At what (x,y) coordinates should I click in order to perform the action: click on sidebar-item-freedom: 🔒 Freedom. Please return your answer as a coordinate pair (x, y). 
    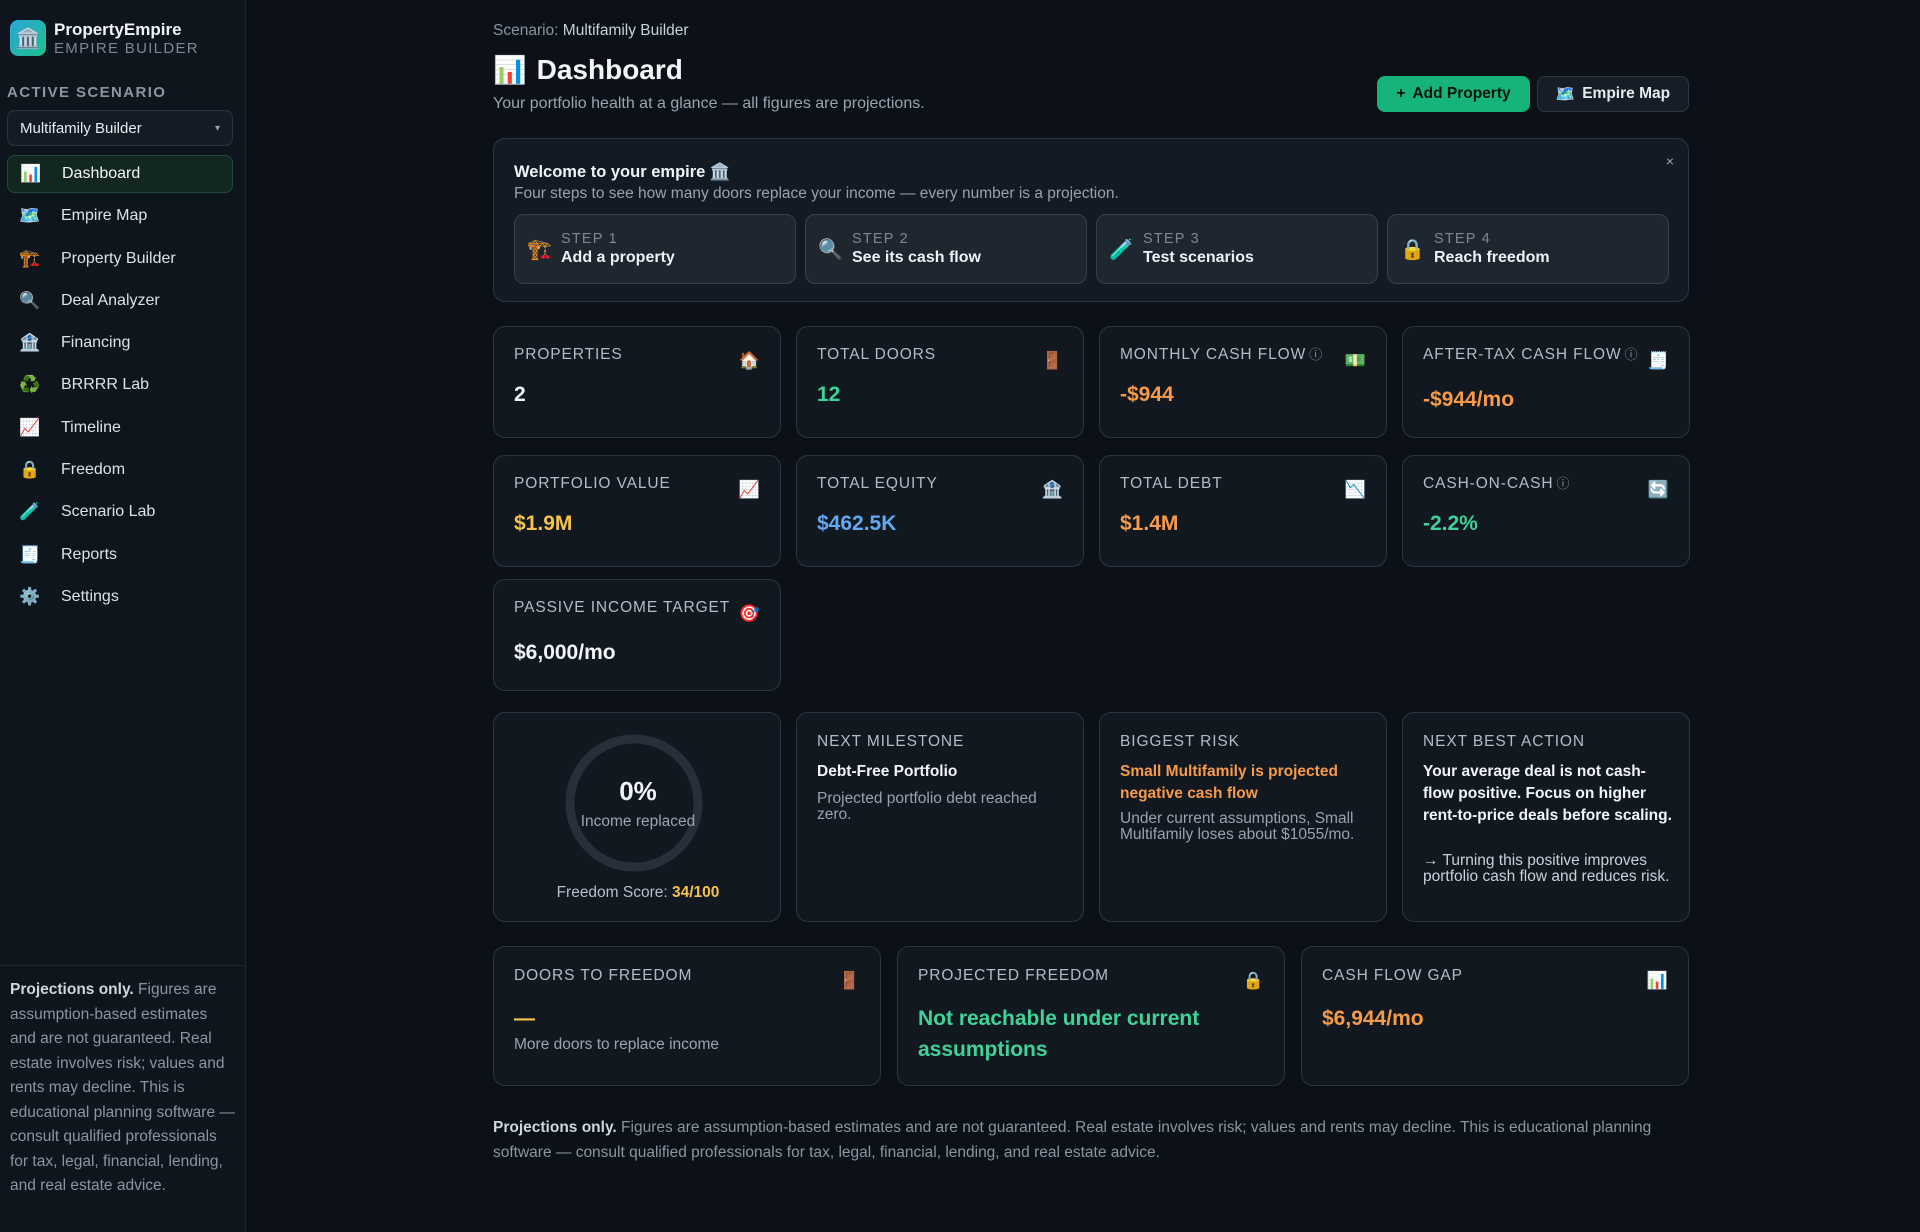
    Looking at the image, I should click on (120, 470).